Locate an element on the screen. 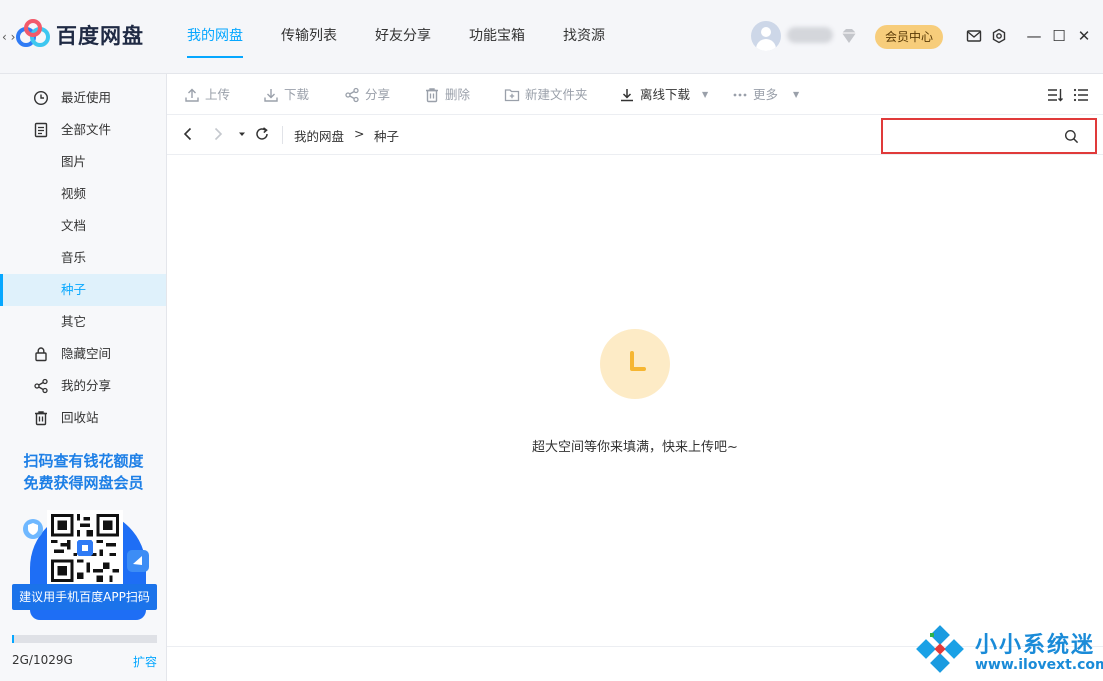 The image size is (1103, 681). breadcrumb-current: 种子 is located at coordinates (386, 135).